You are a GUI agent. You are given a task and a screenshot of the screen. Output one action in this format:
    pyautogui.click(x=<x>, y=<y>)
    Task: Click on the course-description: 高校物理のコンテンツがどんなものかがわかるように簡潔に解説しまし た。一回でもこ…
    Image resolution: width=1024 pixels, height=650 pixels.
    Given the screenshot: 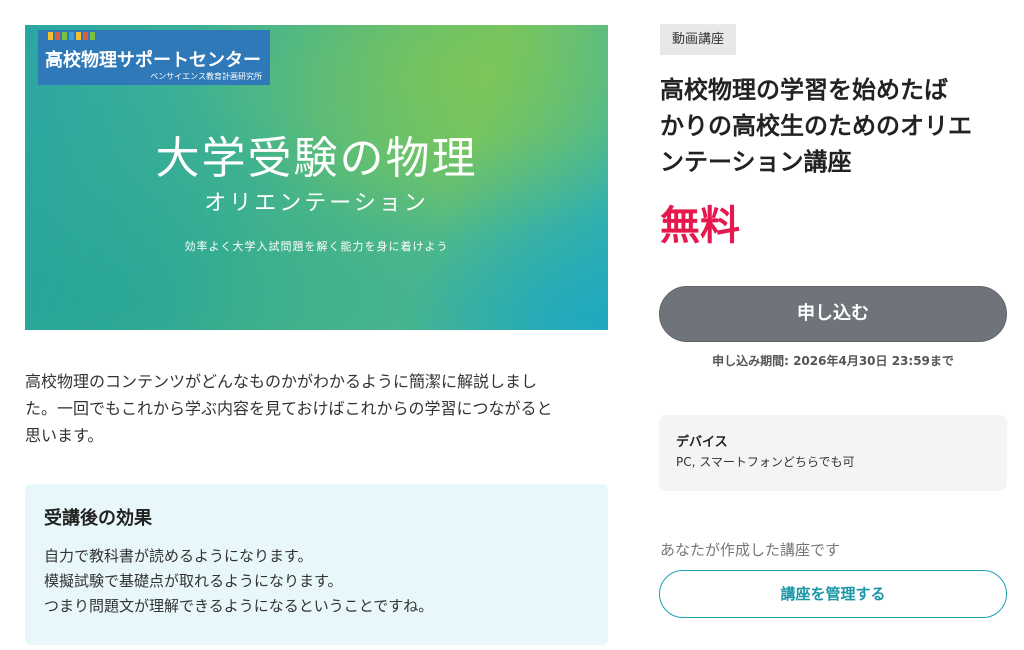 What is the action you would take?
    pyautogui.click(x=317, y=408)
    